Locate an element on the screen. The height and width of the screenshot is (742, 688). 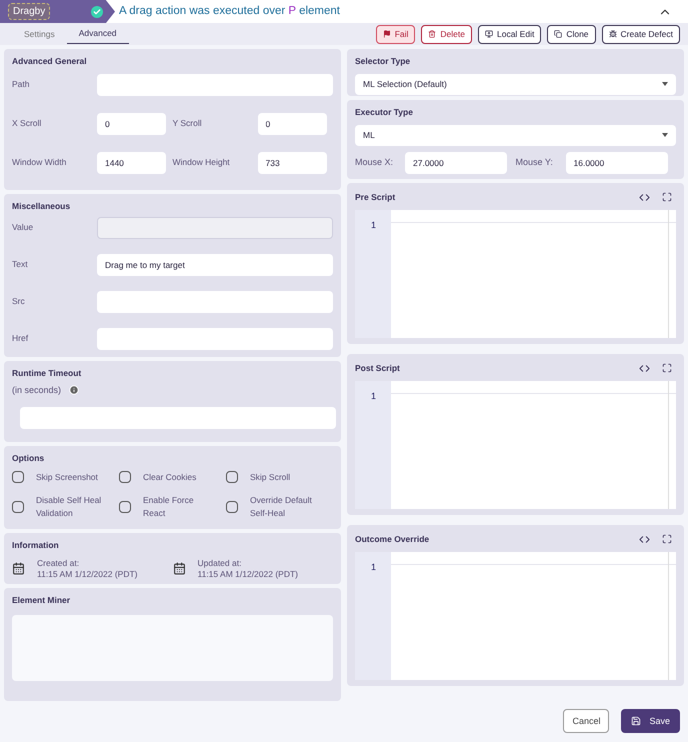
option-label: Clear Cookies is located at coordinates (170, 477).